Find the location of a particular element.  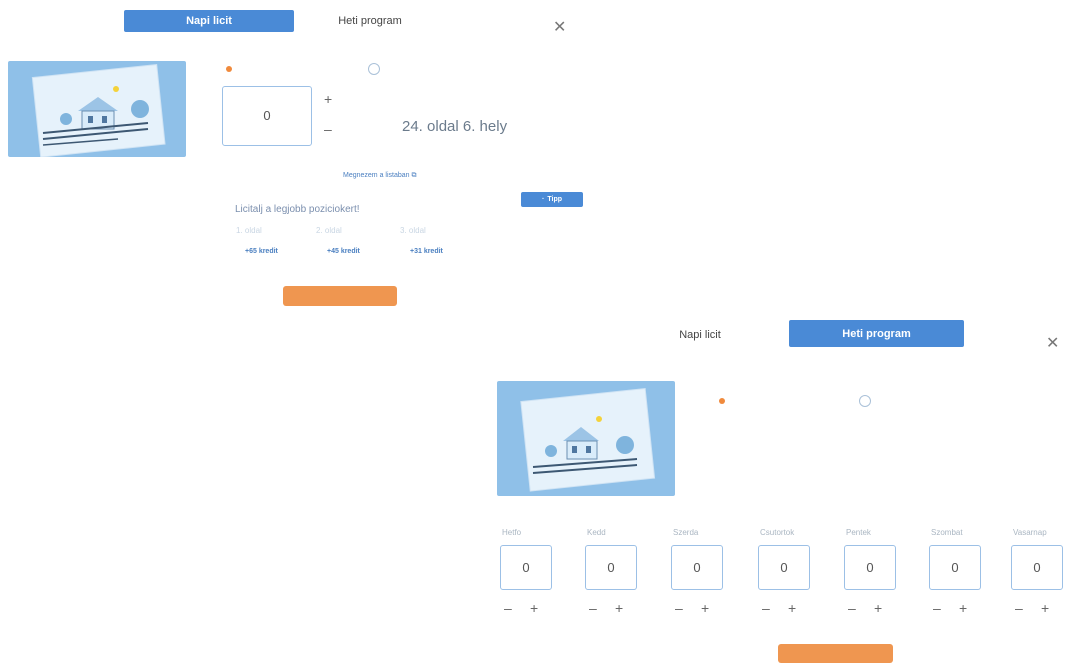

increase-button: + is located at coordinates (328, 99).